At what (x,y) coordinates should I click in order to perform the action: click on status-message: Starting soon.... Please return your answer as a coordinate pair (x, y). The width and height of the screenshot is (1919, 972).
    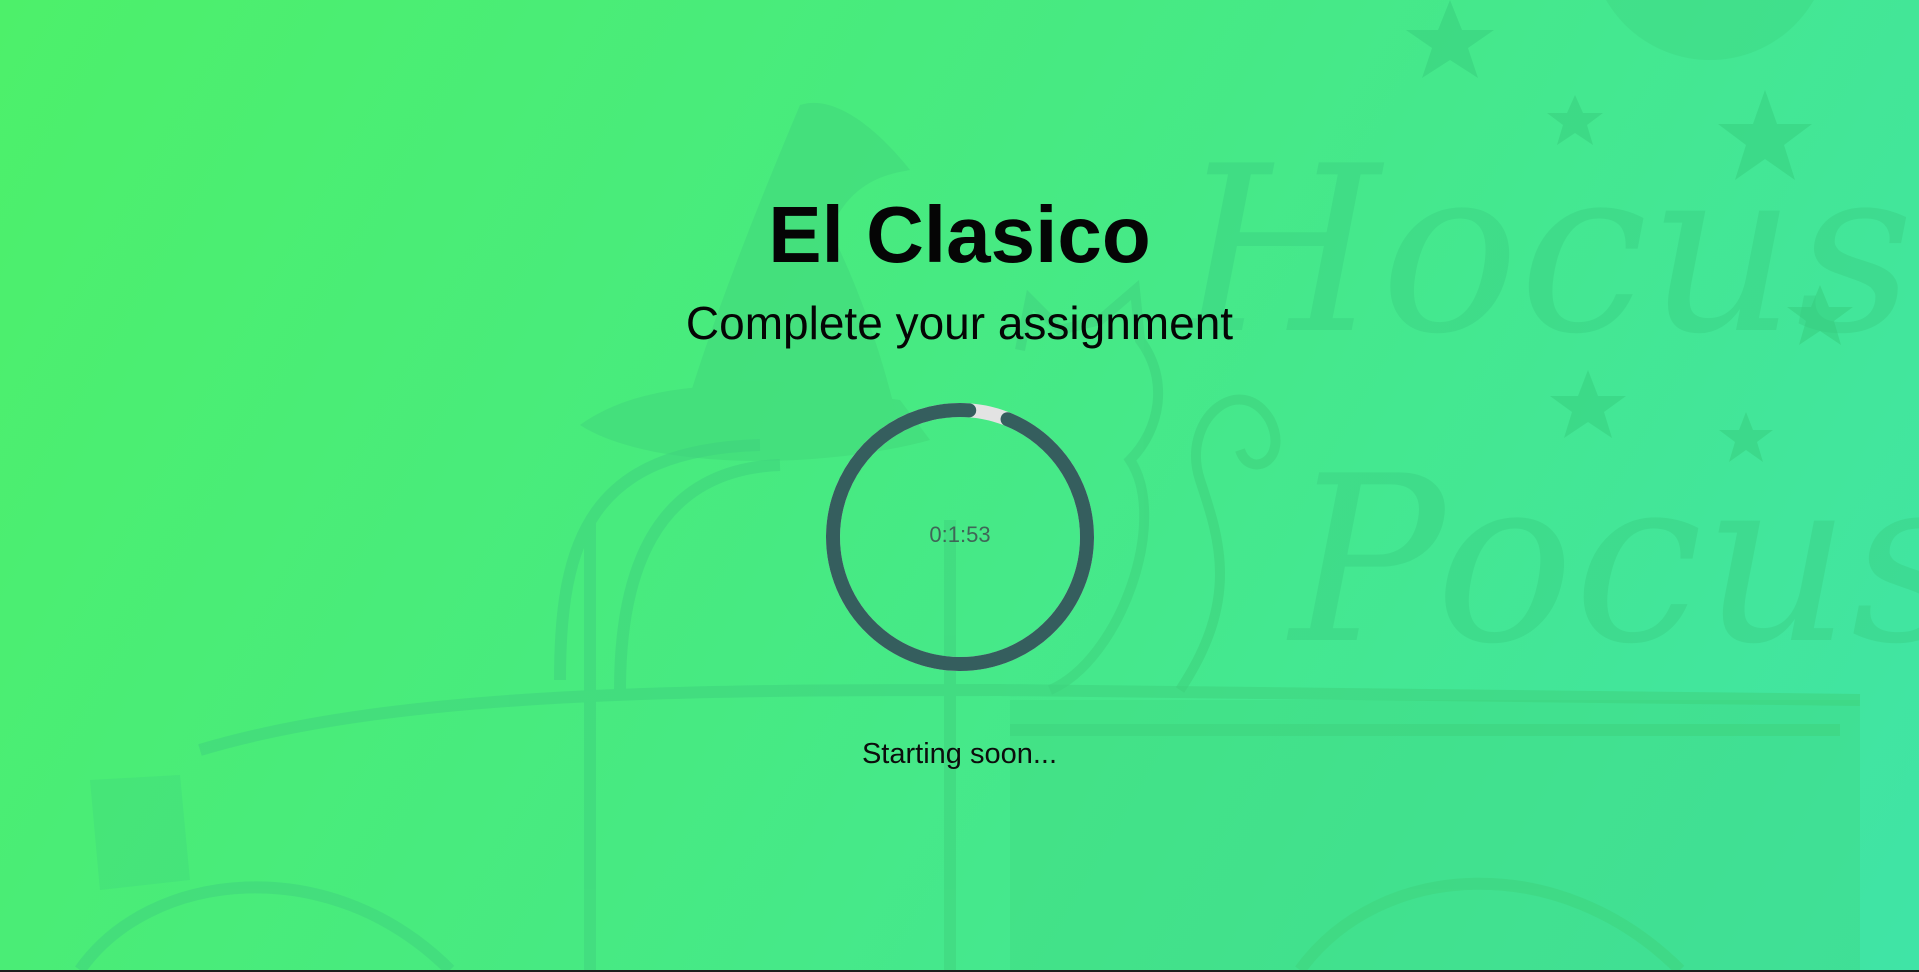
    Looking at the image, I should click on (959, 754).